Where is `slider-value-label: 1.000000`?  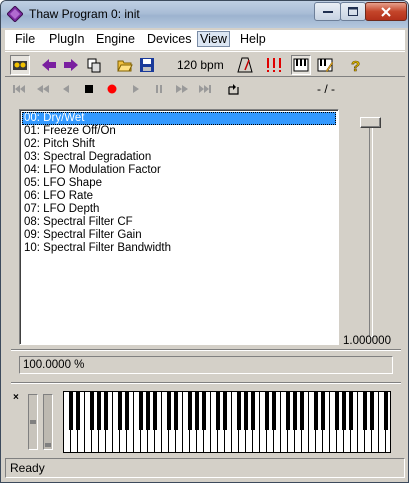 slider-value-label: 1.000000 is located at coordinates (367, 341).